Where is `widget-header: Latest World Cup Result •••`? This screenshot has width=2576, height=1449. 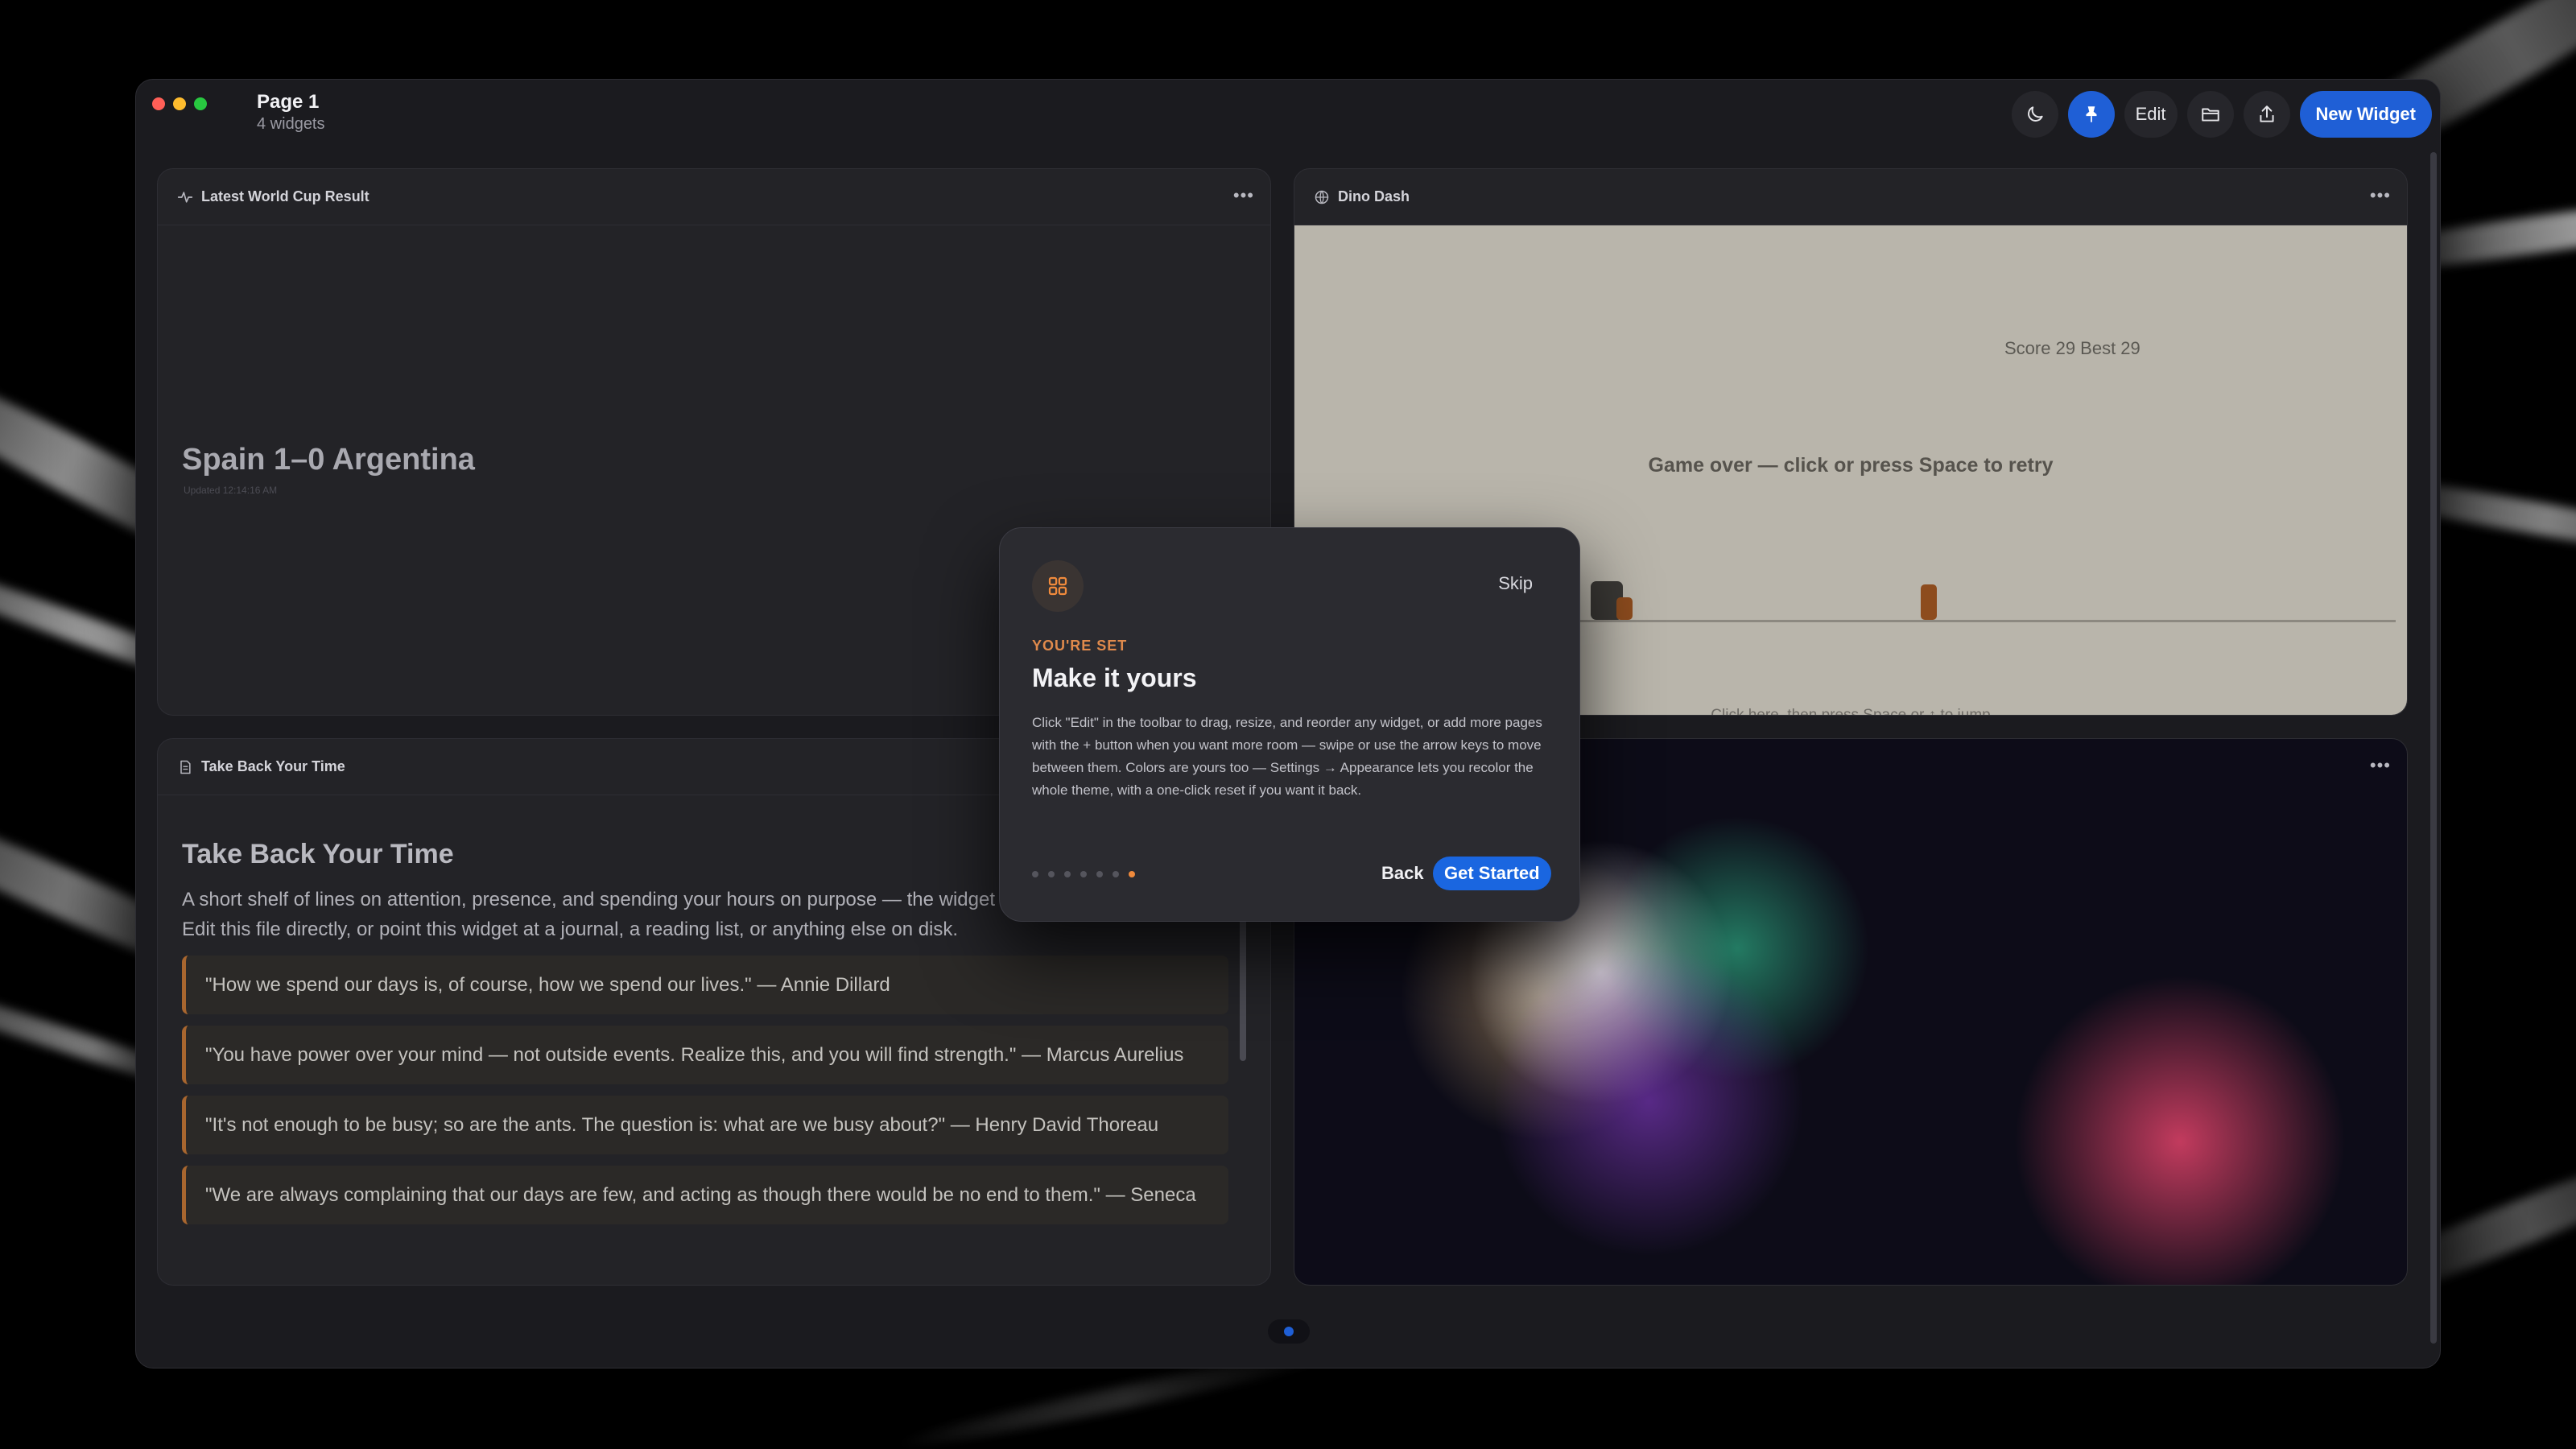
widget-header: Latest World Cup Result ••• is located at coordinates (714, 197).